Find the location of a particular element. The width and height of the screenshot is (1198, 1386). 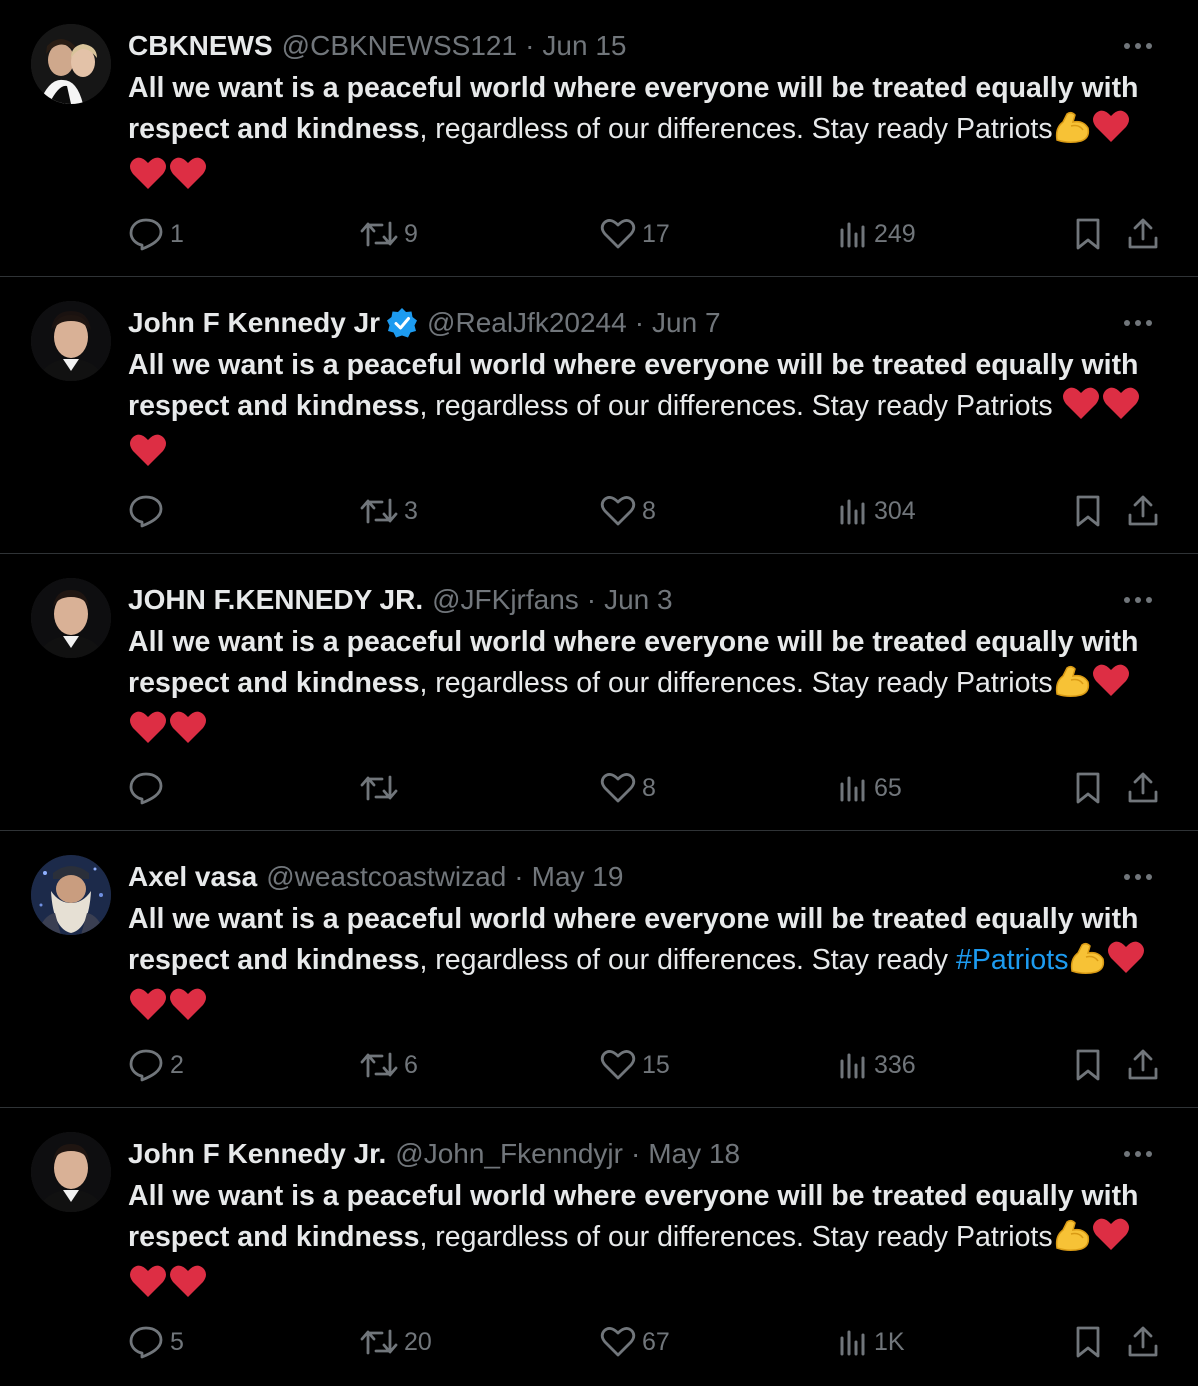

retweet-button: 9 is located at coordinates (389, 234).